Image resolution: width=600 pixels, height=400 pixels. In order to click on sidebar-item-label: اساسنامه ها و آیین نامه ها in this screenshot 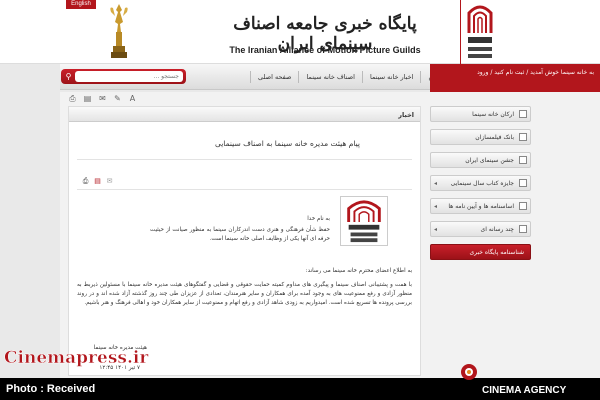, I will do `click(481, 206)`.